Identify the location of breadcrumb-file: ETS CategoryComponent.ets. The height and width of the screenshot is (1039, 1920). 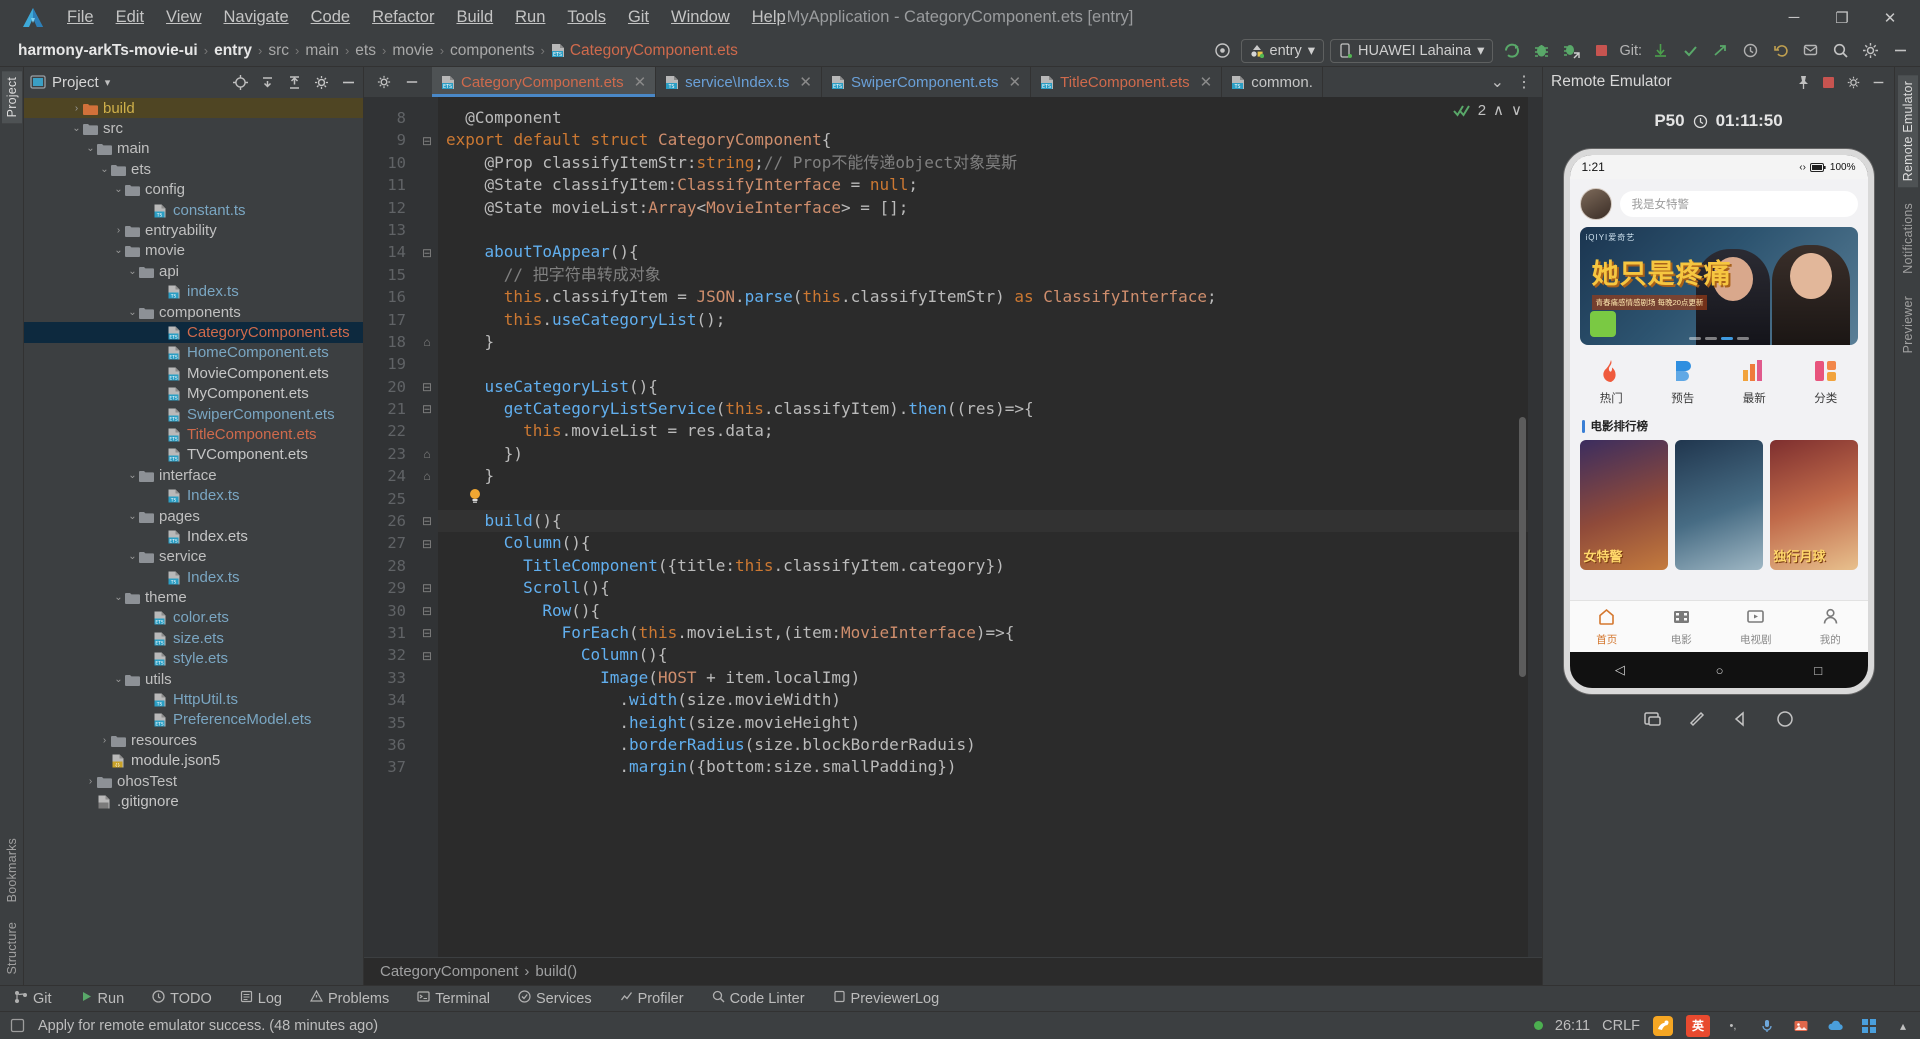
(644, 51).